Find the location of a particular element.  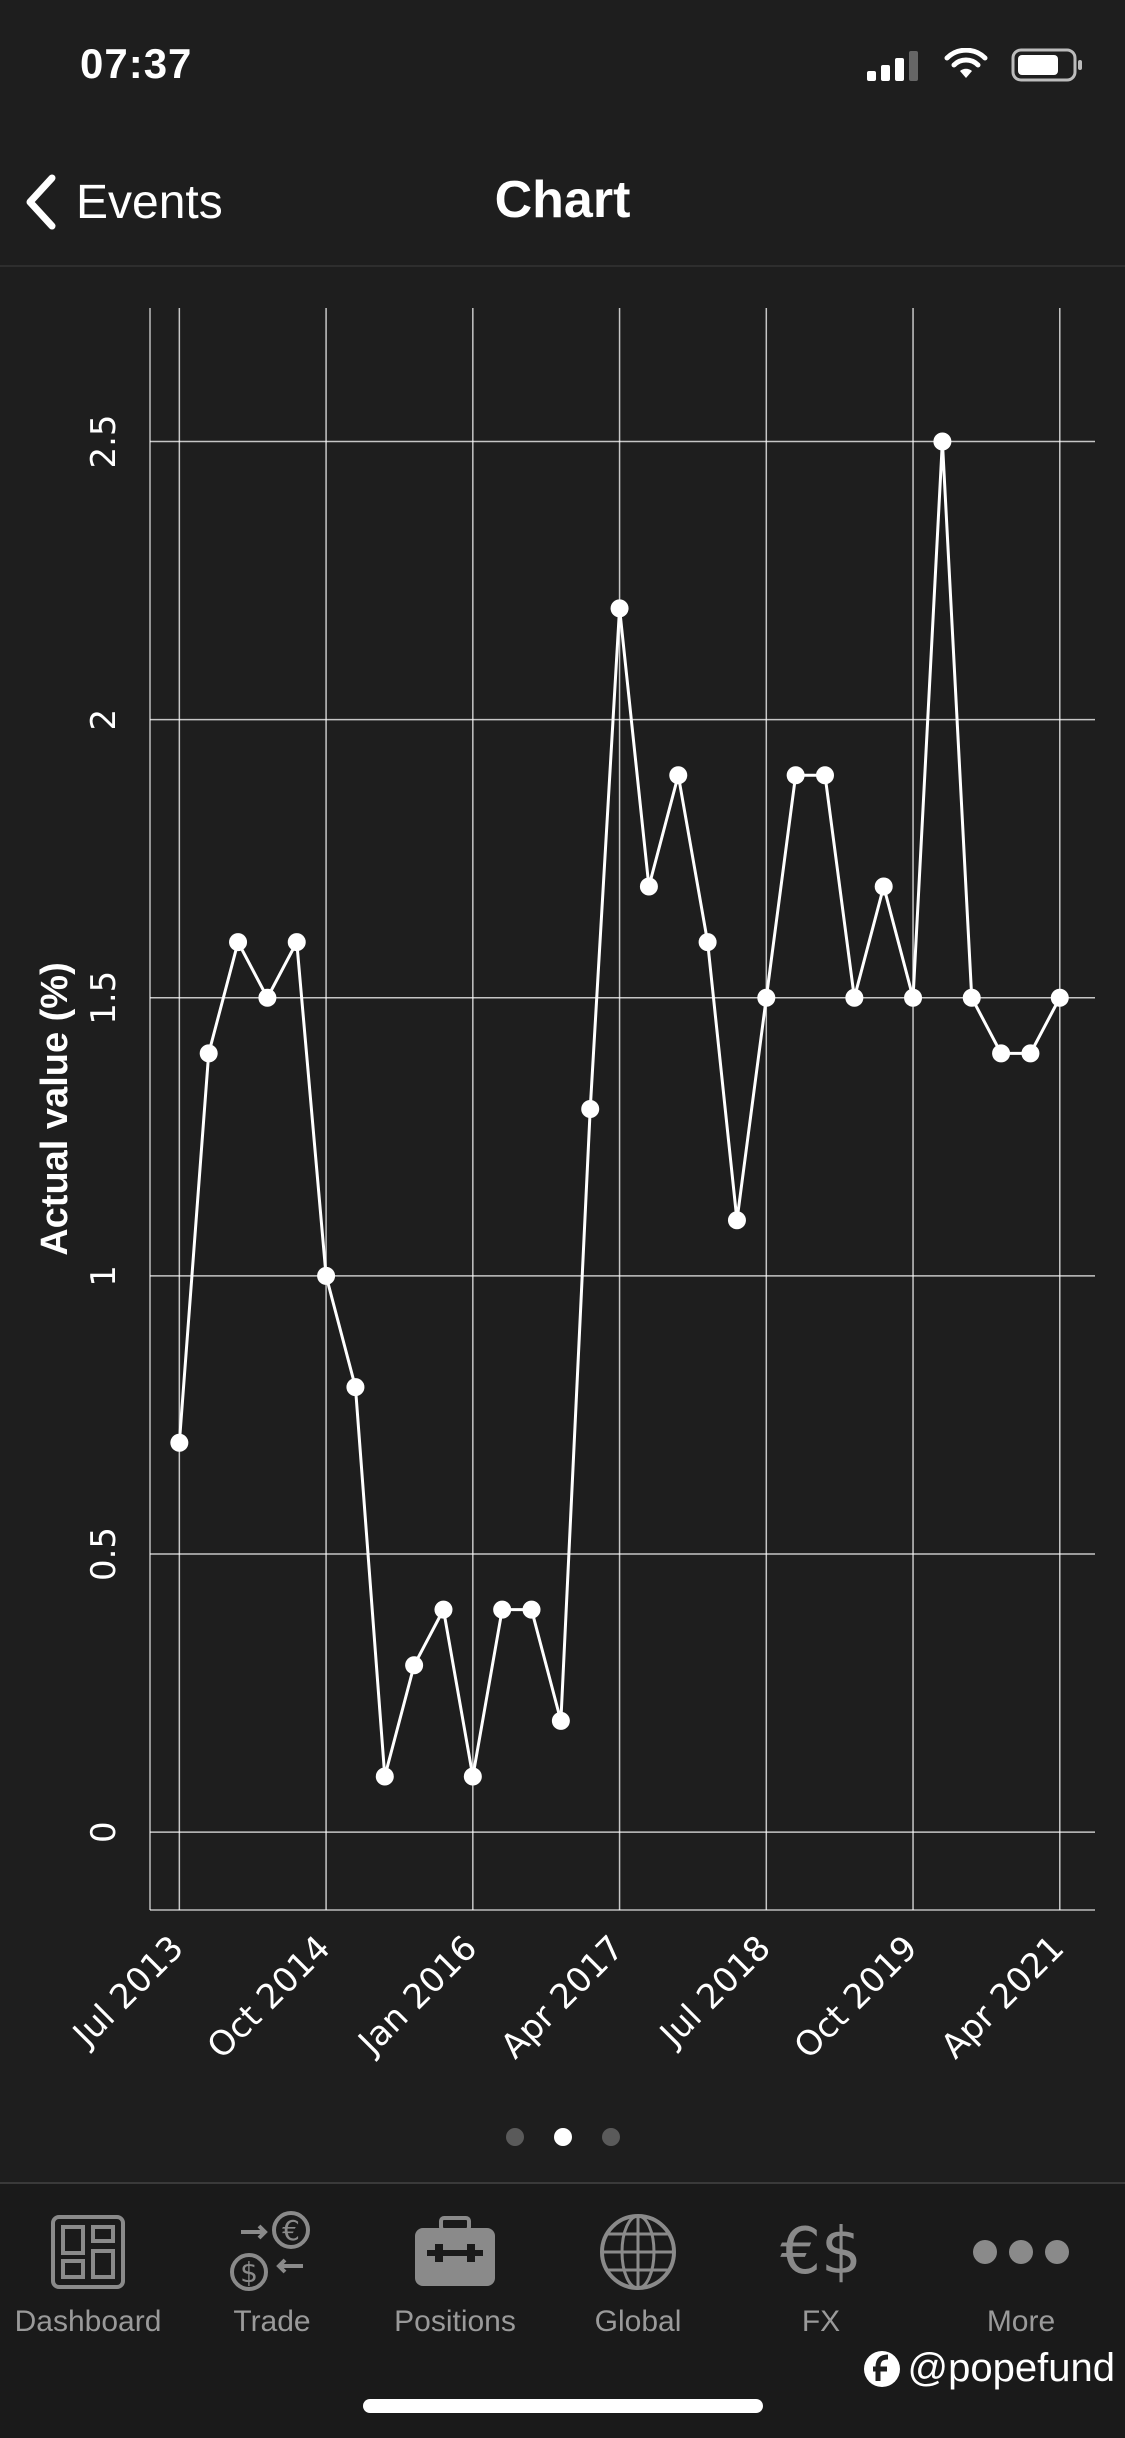

back-button: Events is located at coordinates (122, 202).